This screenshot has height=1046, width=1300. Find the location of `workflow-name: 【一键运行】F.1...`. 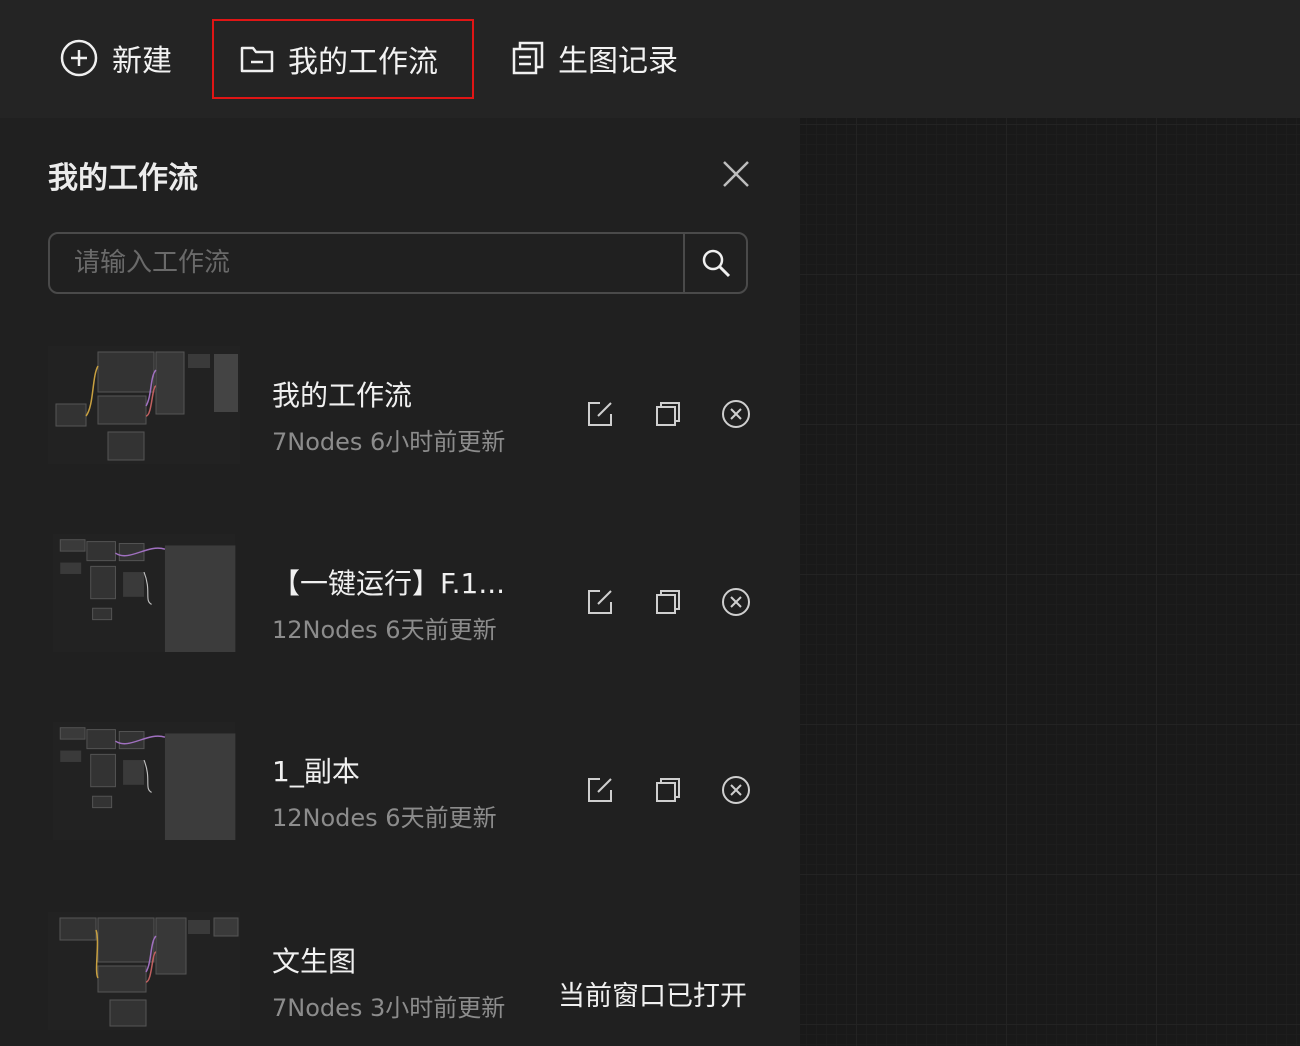

workflow-name: 【一键运行】F.1... is located at coordinates (389, 583).